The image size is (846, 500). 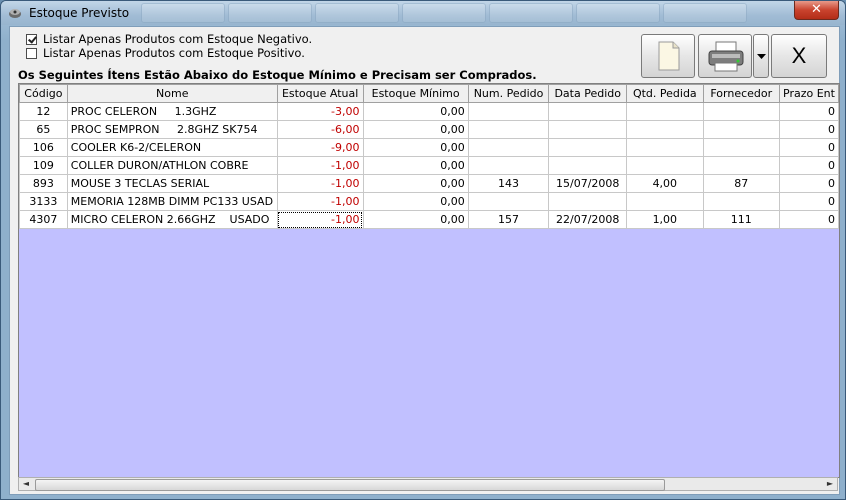 What do you see at coordinates (531, 13) in the screenshot?
I see `background-tab` at bounding box center [531, 13].